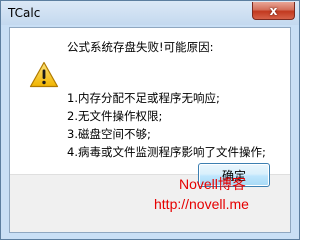 This screenshot has height=240, width=320. What do you see at coordinates (115, 116) in the screenshot?
I see `reason-line-2: 2.无文件操作权限;` at bounding box center [115, 116].